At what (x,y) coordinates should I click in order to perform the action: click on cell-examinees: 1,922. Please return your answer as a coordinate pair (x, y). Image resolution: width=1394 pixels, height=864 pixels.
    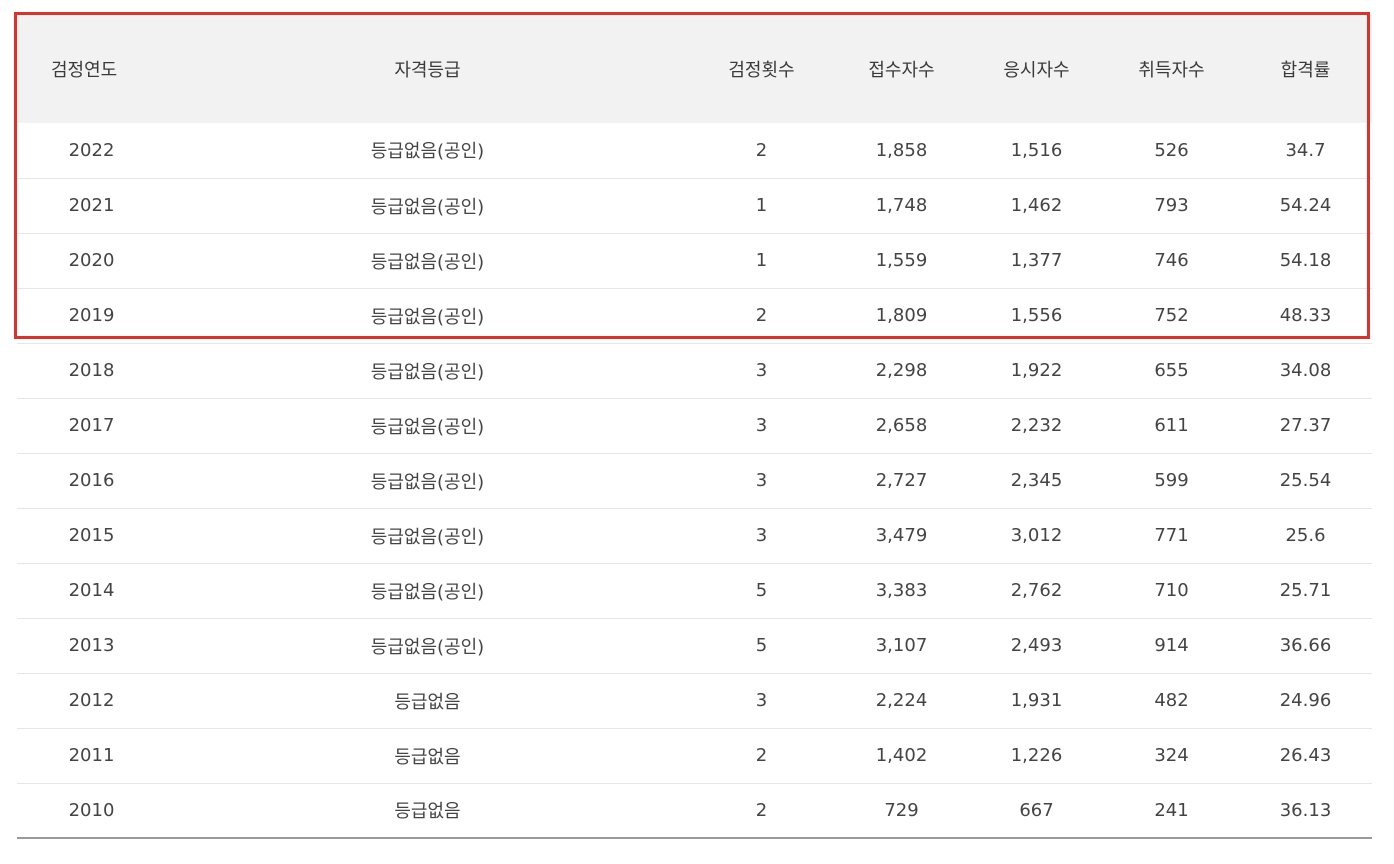
    Looking at the image, I should click on (1036, 370).